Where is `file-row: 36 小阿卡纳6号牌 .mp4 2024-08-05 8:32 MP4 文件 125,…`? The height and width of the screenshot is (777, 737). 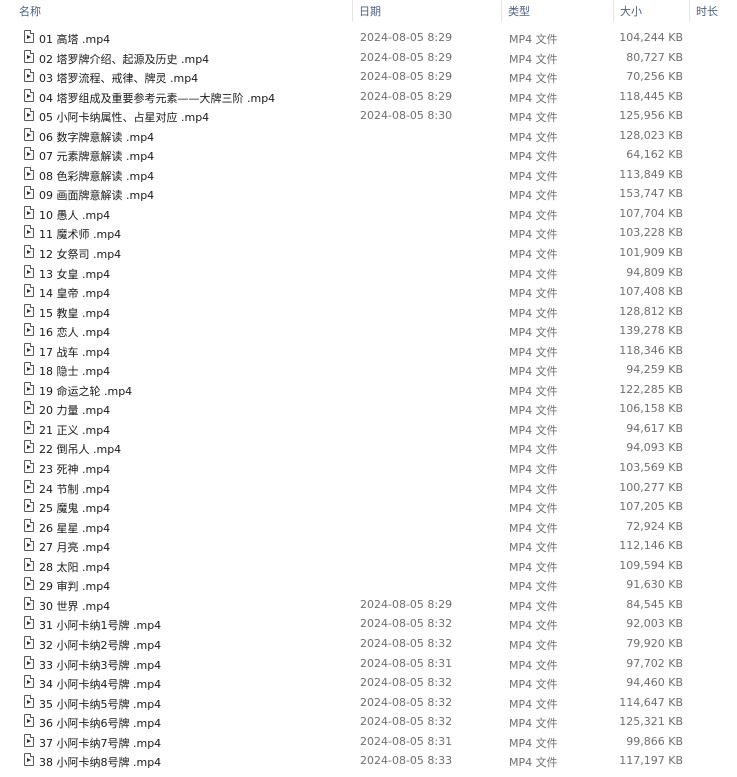
file-row: 36 小阿卡纳6号牌 .mp4 2024-08-05 8:32 MP4 文件 125,… is located at coordinates (368, 722).